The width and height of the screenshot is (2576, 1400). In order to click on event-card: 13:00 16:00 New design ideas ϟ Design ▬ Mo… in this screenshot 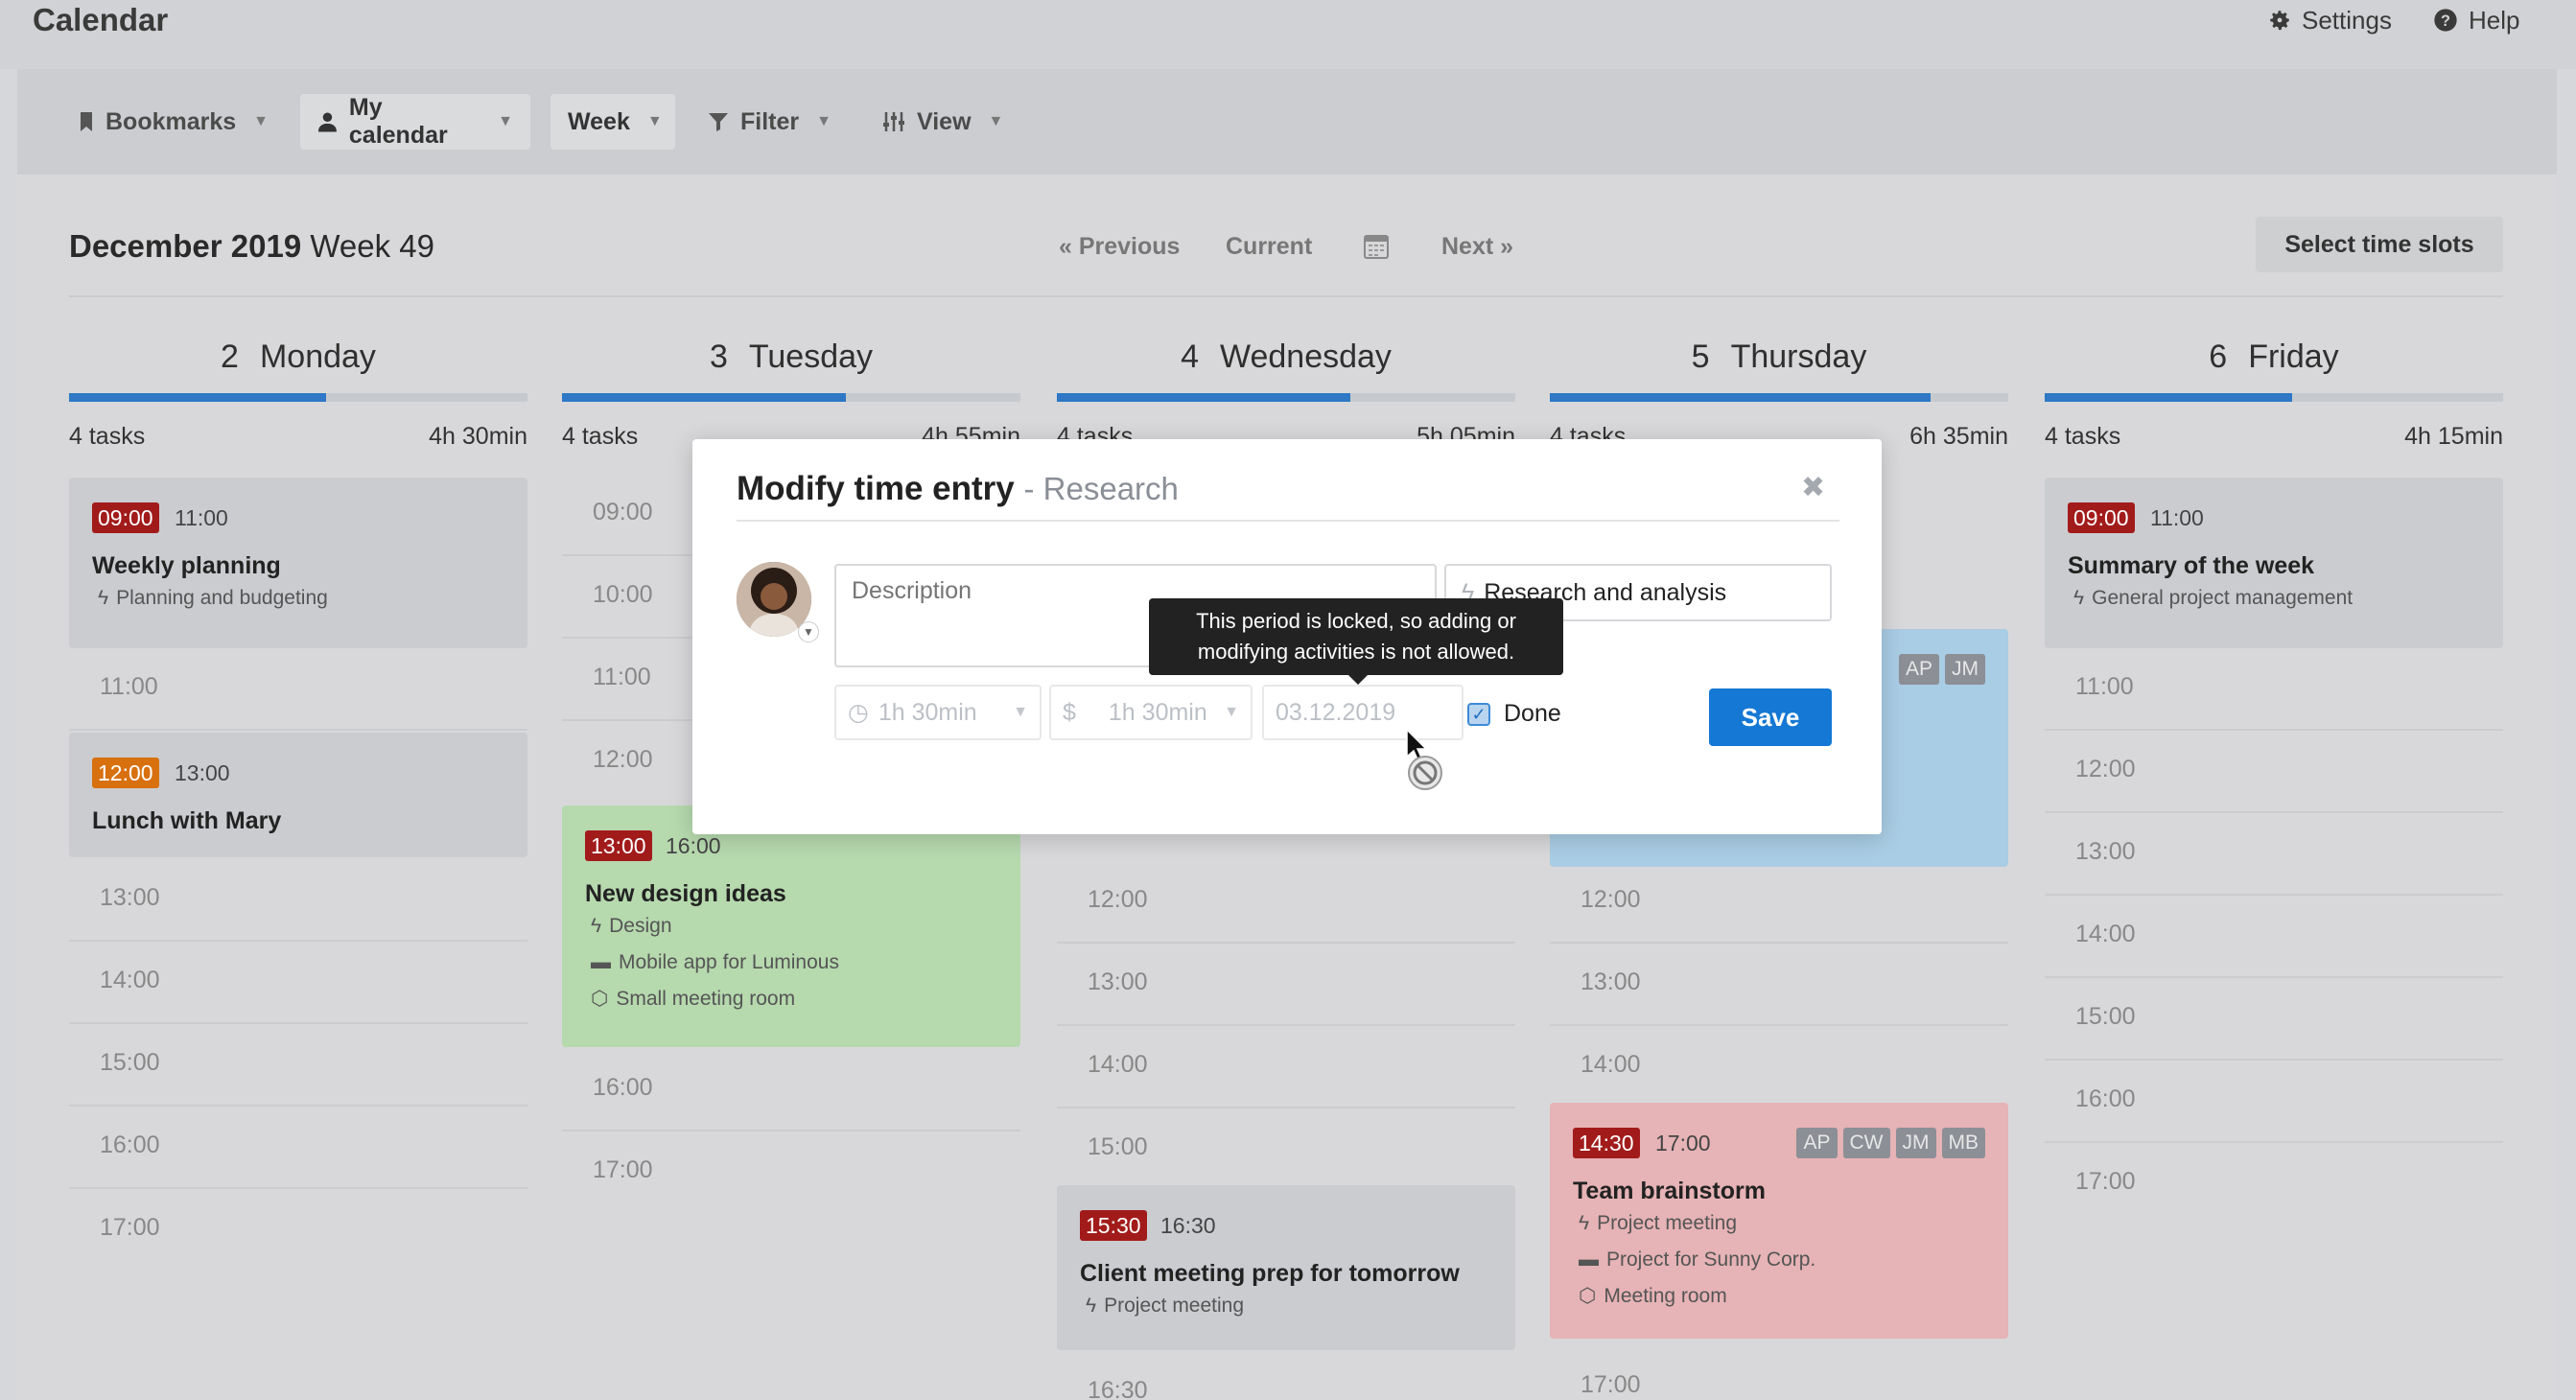, I will do `click(791, 926)`.